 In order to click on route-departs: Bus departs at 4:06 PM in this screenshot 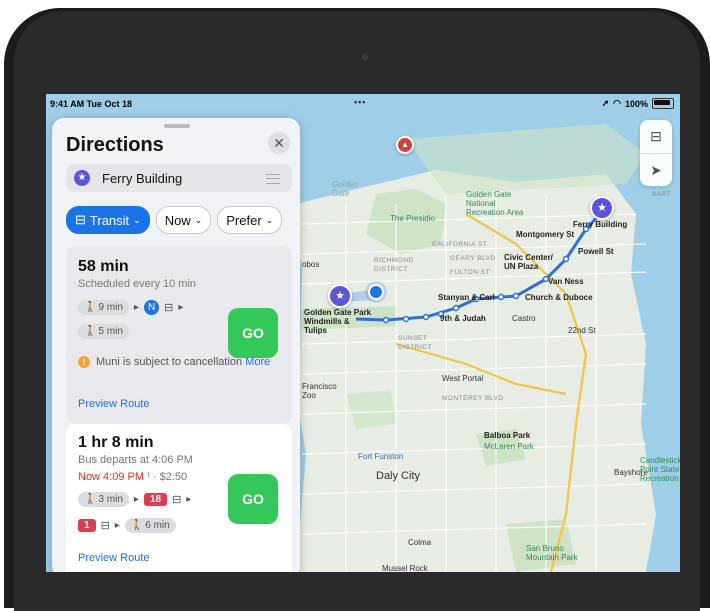, I will do `click(135, 460)`.